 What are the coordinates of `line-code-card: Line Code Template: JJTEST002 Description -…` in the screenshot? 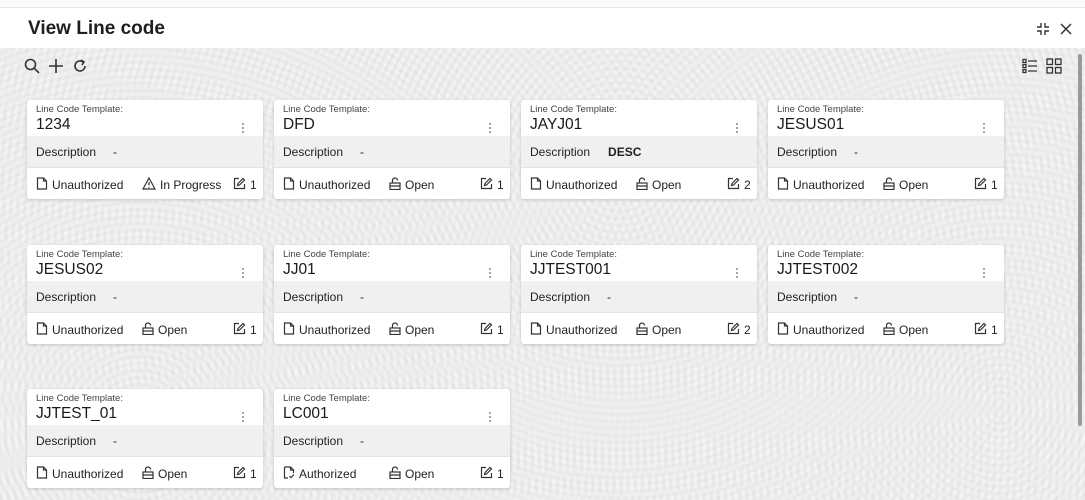 It's located at (886, 294).